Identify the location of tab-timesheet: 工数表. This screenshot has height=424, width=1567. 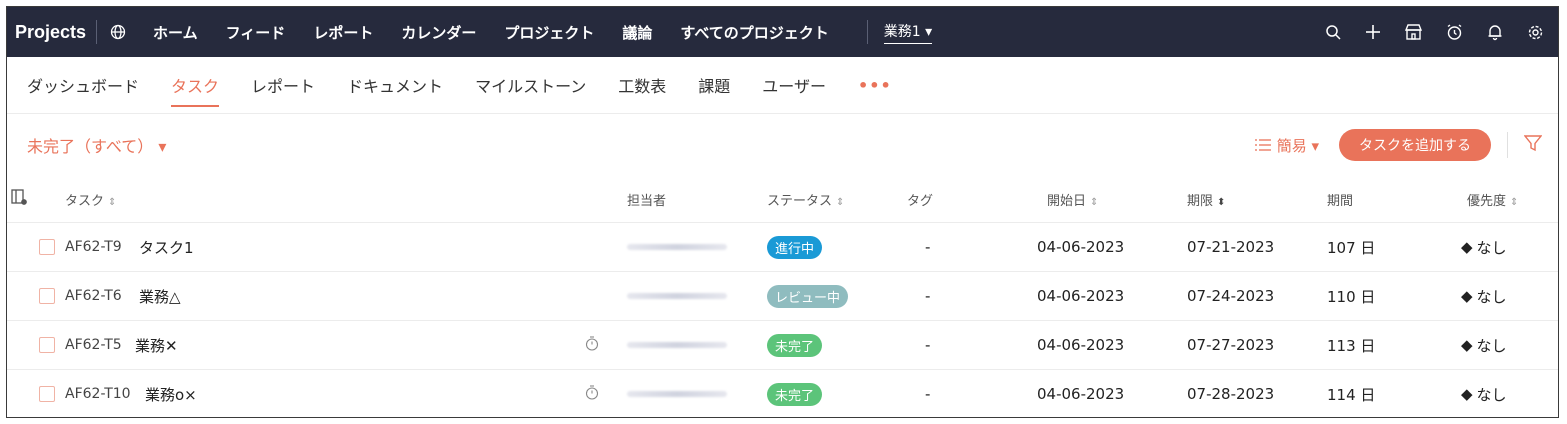
(642, 85).